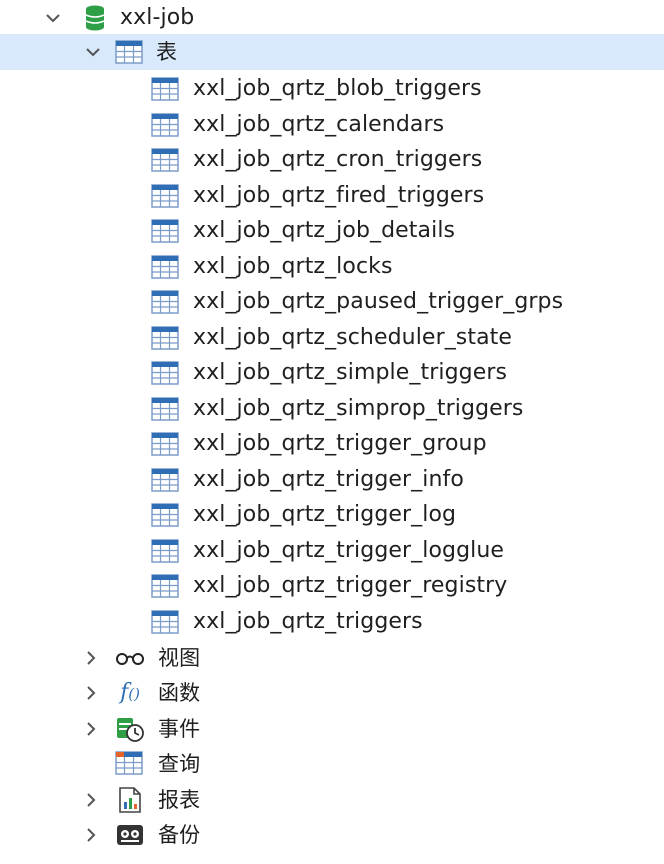  I want to click on report-icon, so click(130, 800).